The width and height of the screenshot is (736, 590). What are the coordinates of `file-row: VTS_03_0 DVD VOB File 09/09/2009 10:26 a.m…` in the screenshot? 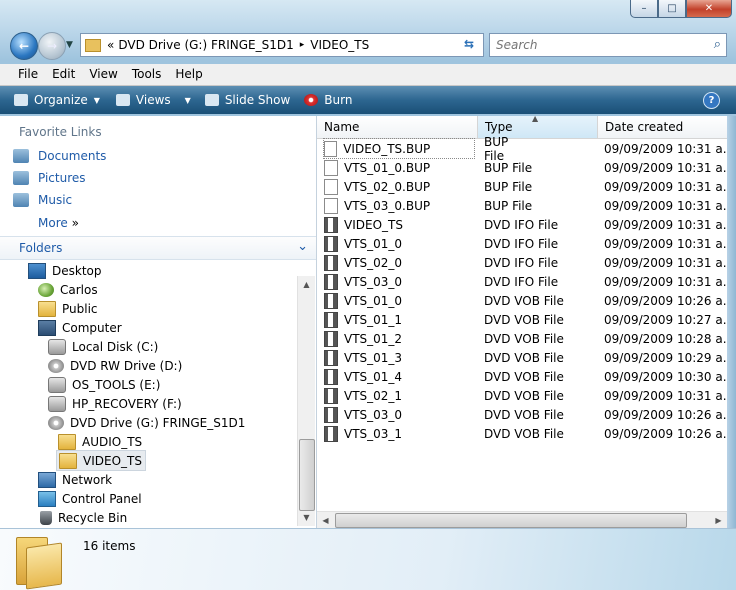 It's located at (530, 414).